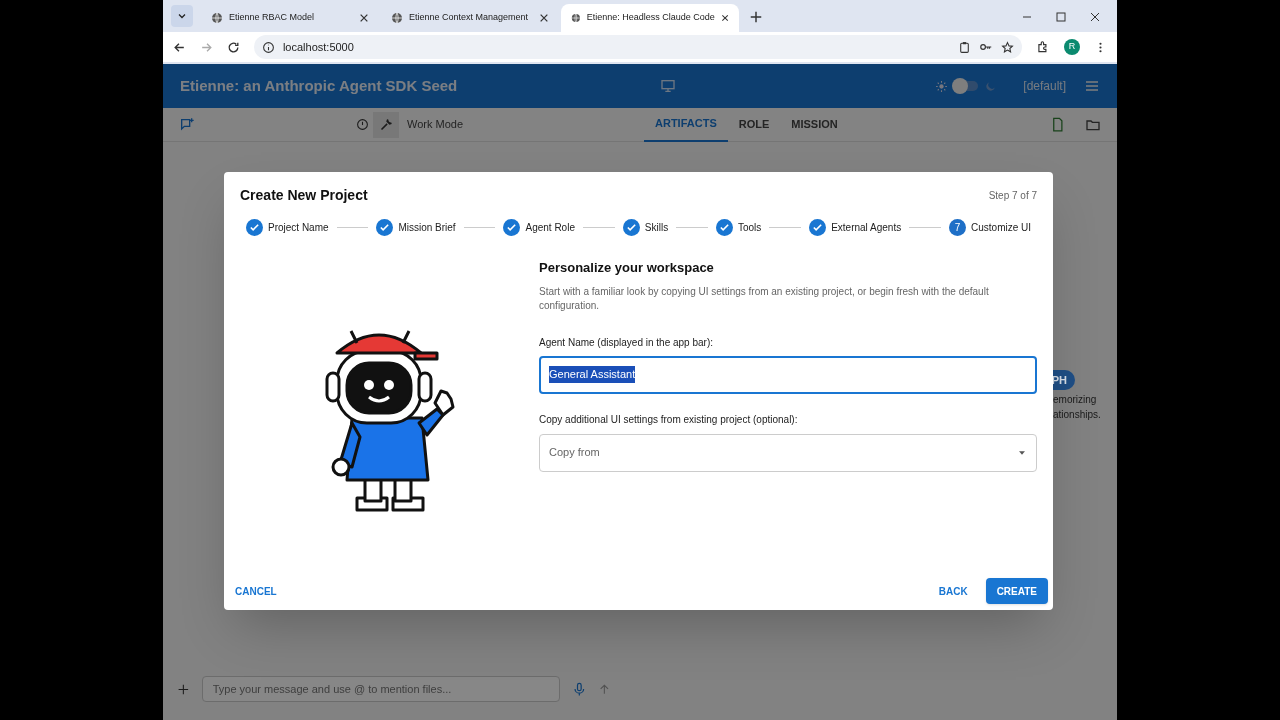 The image size is (1280, 720). I want to click on field-label: Agent Name (displayed in the app bar):, so click(626, 342).